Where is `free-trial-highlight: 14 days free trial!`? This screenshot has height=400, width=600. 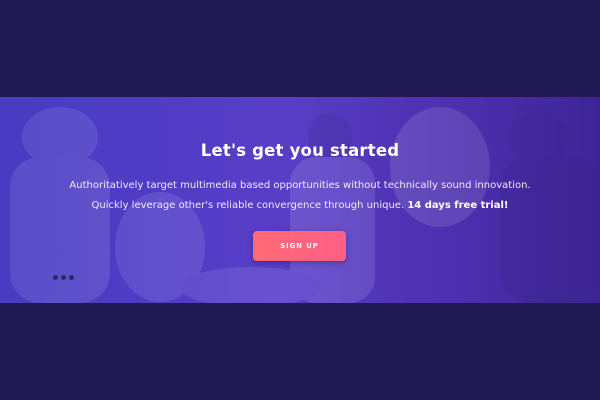
free-trial-highlight: 14 days free trial! is located at coordinates (458, 205).